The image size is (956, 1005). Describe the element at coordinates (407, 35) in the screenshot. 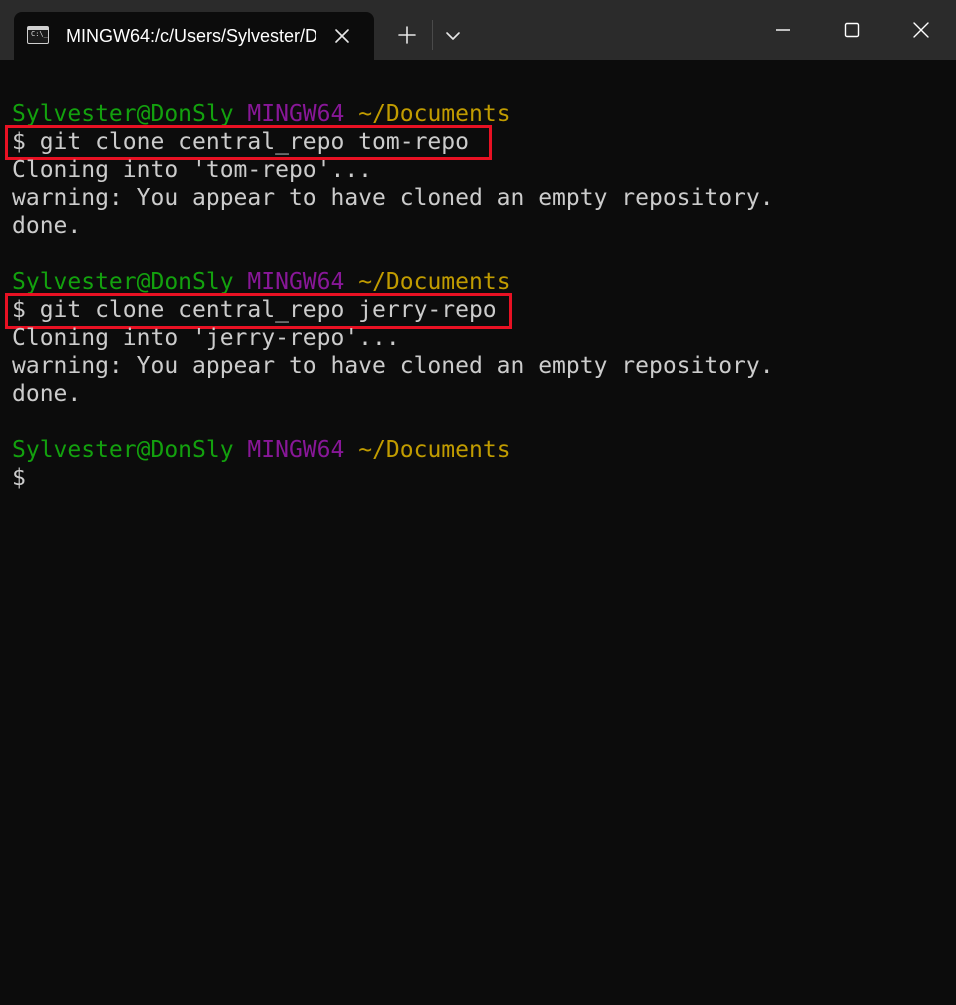

I see `plus-icon` at that location.